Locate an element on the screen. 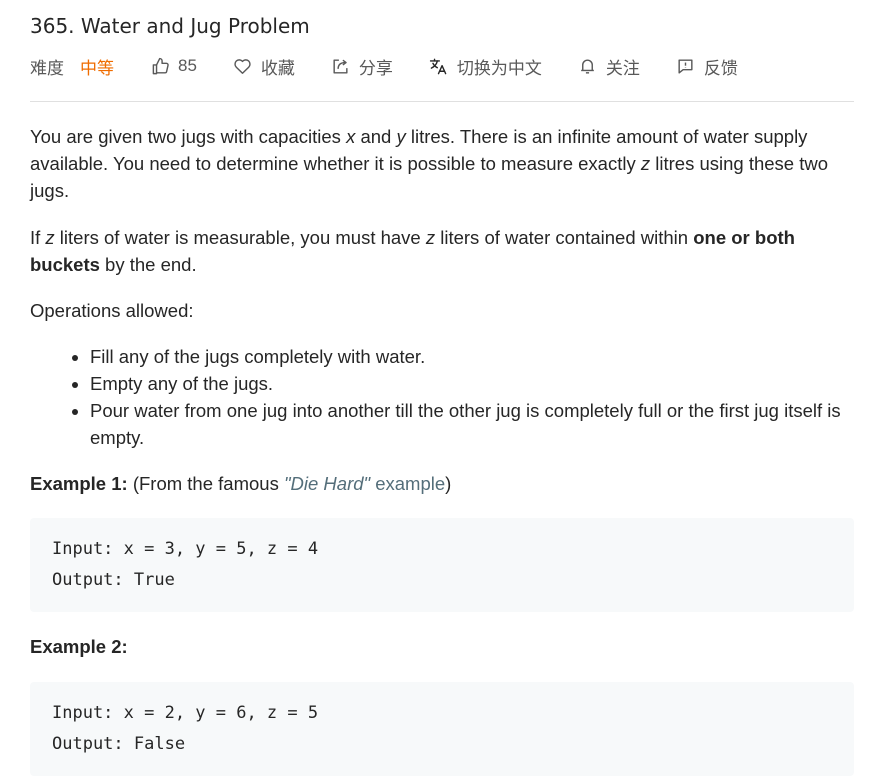 This screenshot has width=878, height=778. feedback-label: 反馈 is located at coordinates (720, 68).